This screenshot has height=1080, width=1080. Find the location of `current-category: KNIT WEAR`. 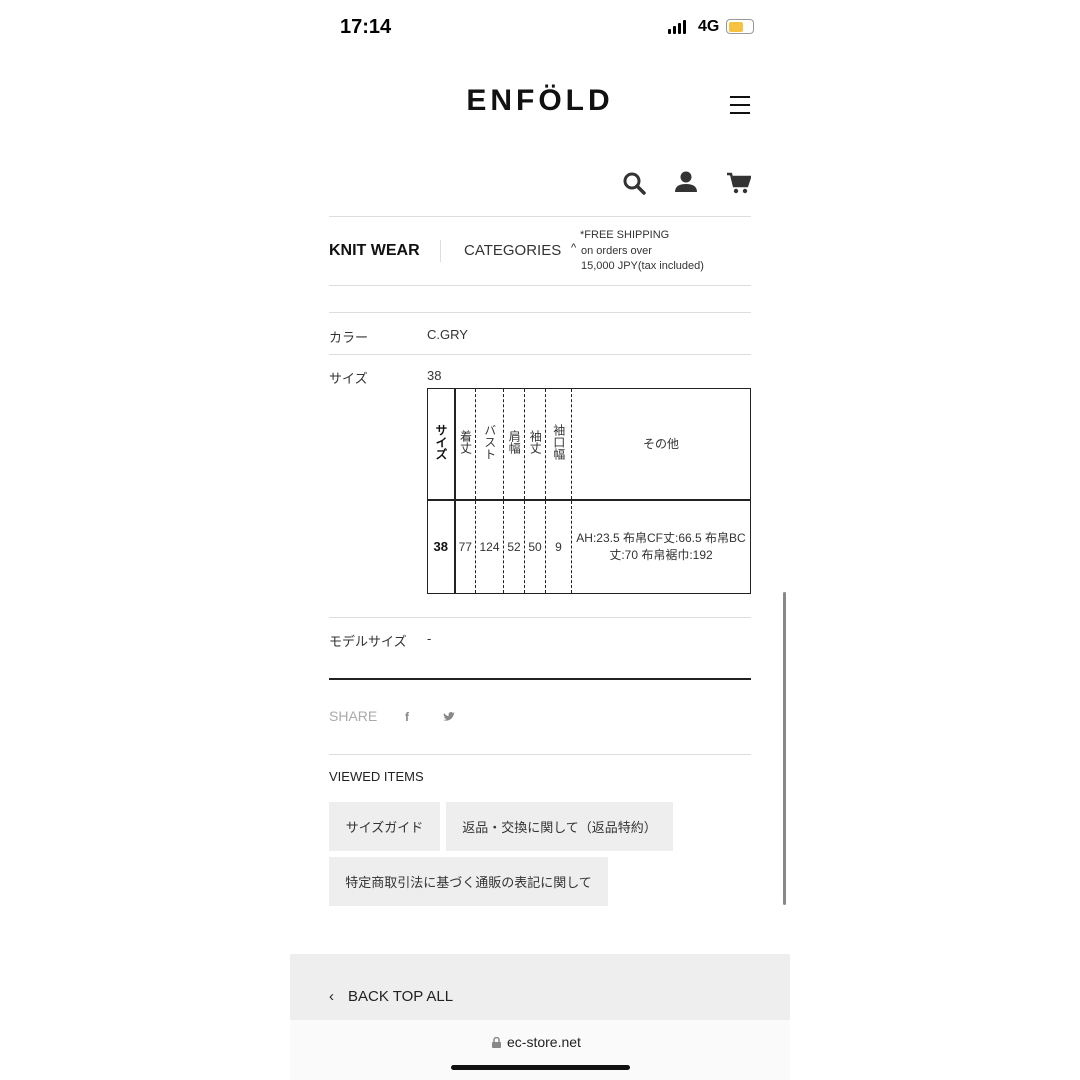

current-category: KNIT WEAR is located at coordinates (374, 251).